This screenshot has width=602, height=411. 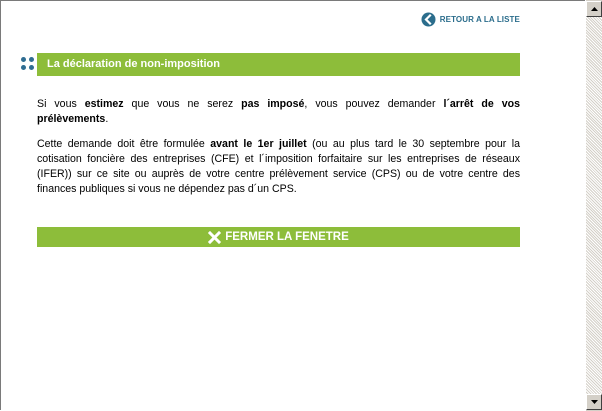 I want to click on back-arrow-circle-icon, so click(x=428, y=19).